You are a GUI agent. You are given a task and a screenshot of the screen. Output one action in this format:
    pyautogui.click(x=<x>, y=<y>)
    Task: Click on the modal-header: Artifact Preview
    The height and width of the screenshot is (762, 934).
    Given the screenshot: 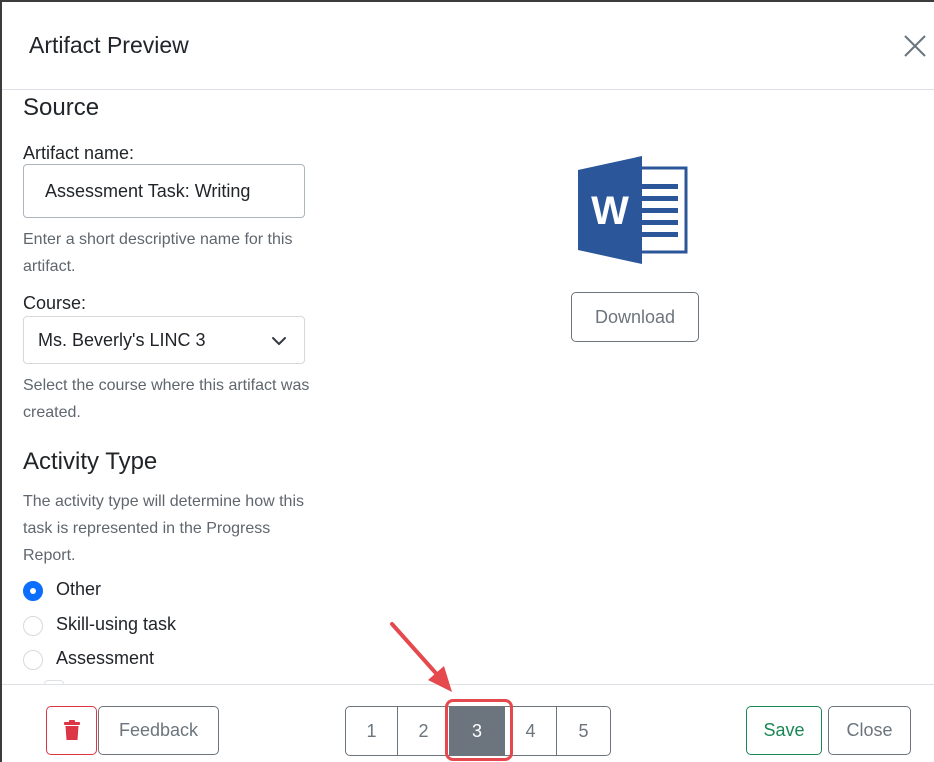 What is the action you would take?
    pyautogui.click(x=468, y=46)
    